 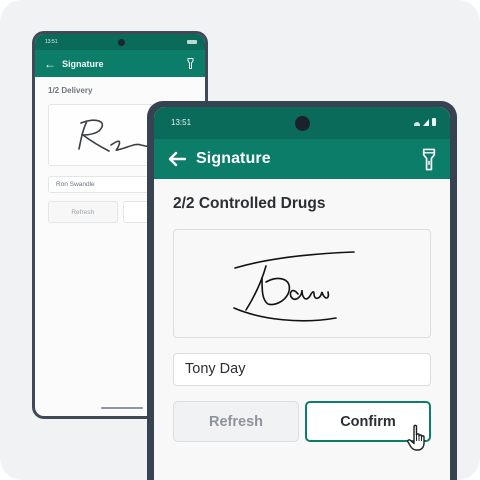 What do you see at coordinates (51, 42) in the screenshot?
I see `back-status-time: 13:51` at bounding box center [51, 42].